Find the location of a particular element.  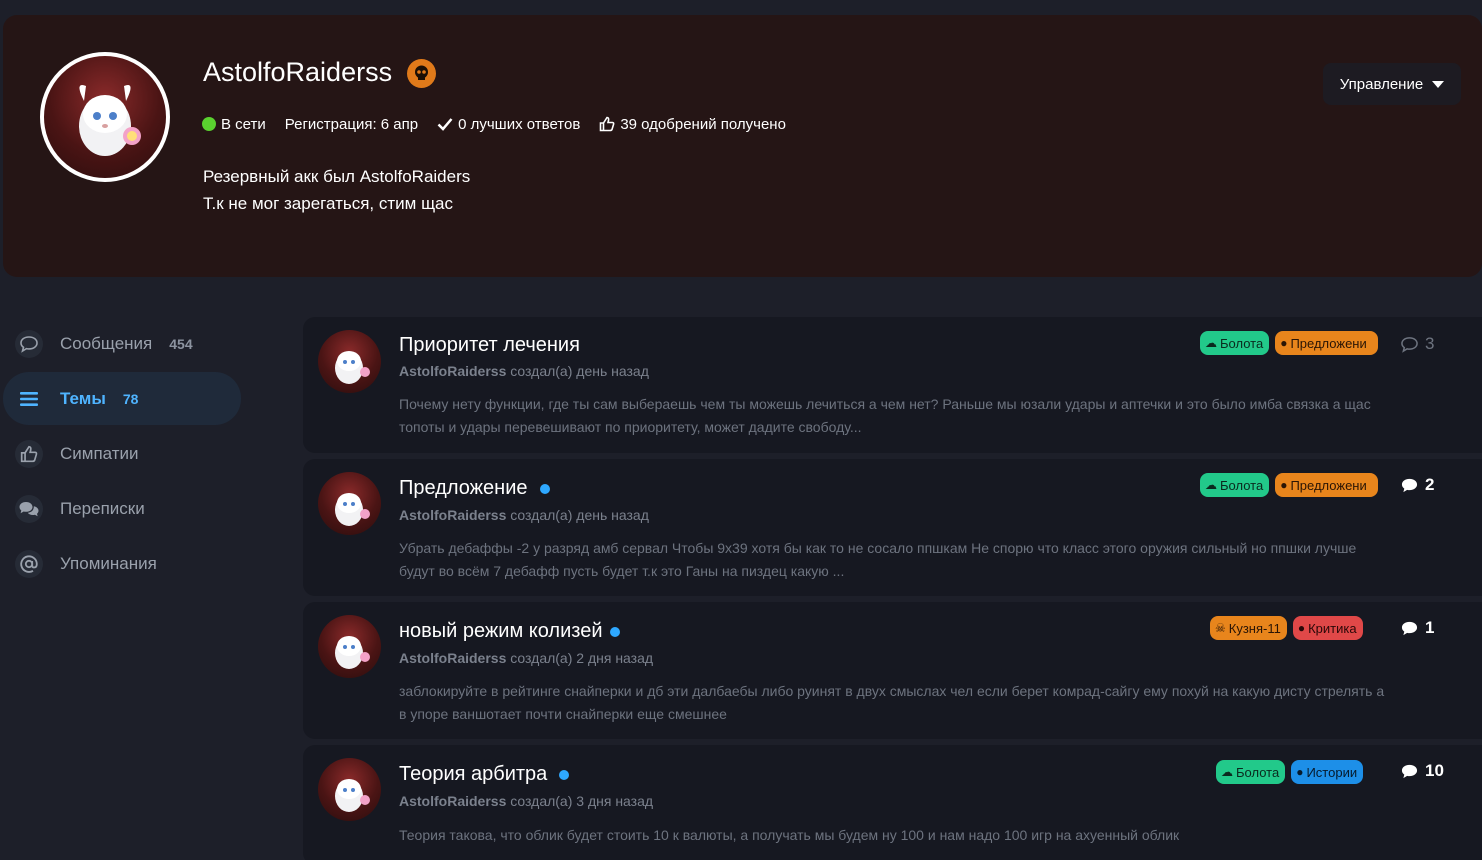

likes-received: 39 одобрений получено is located at coordinates (692, 124).